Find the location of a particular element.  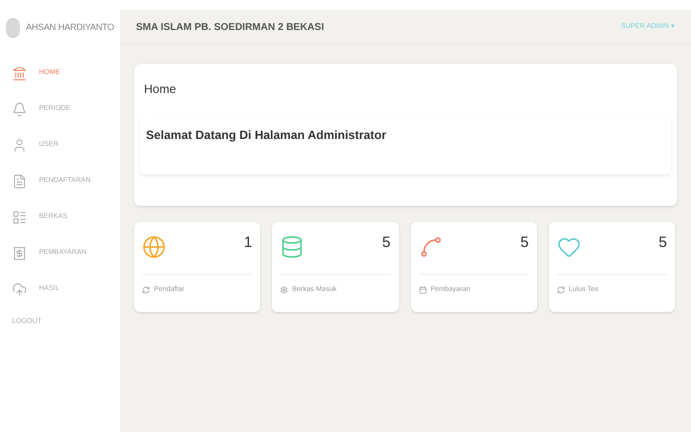

columns-icon is located at coordinates (19, 217).